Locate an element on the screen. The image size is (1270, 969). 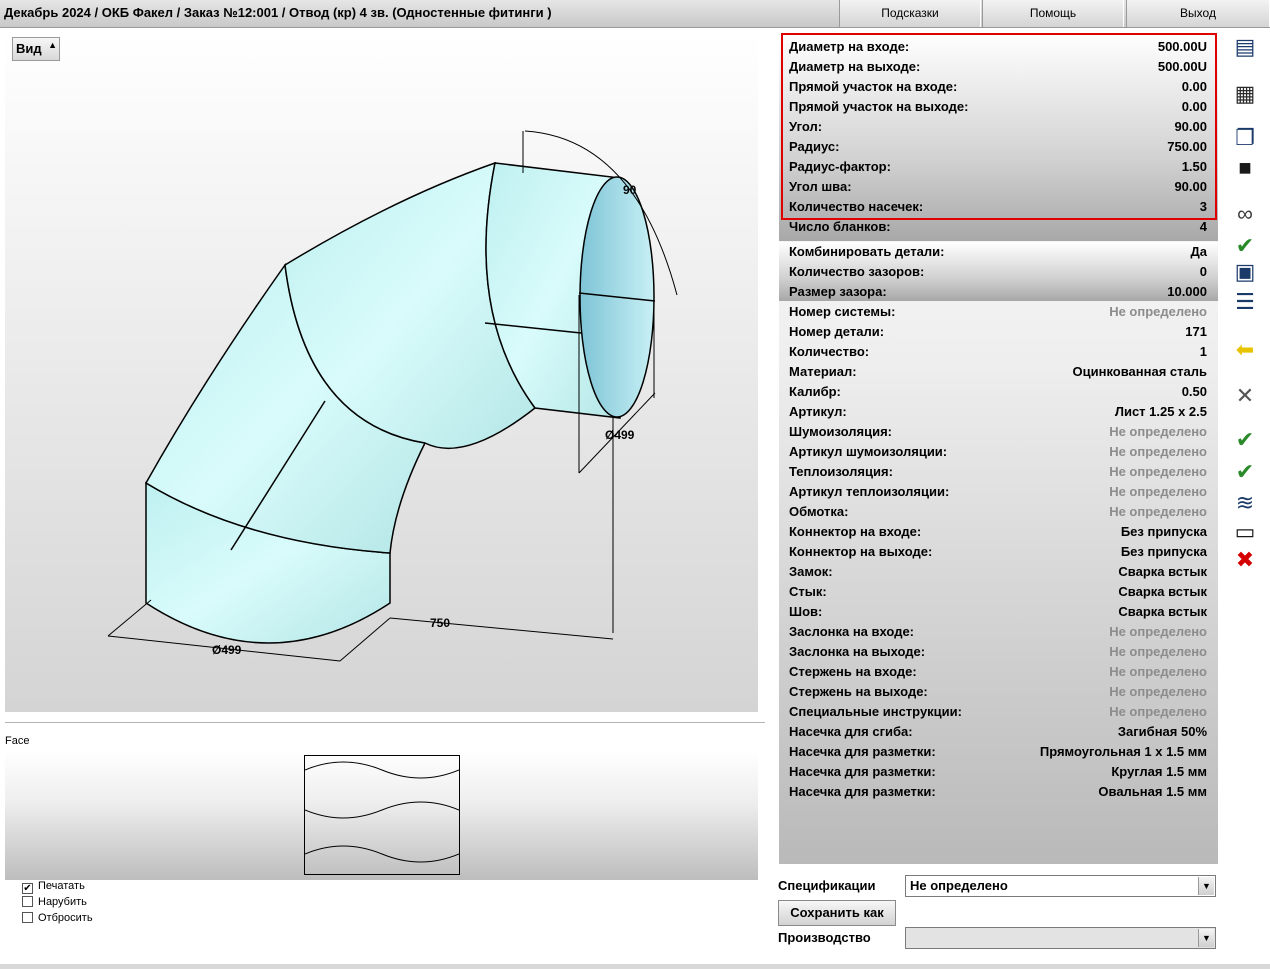
property-row: Шов: Сварка встык is located at coordinates (998, 612).